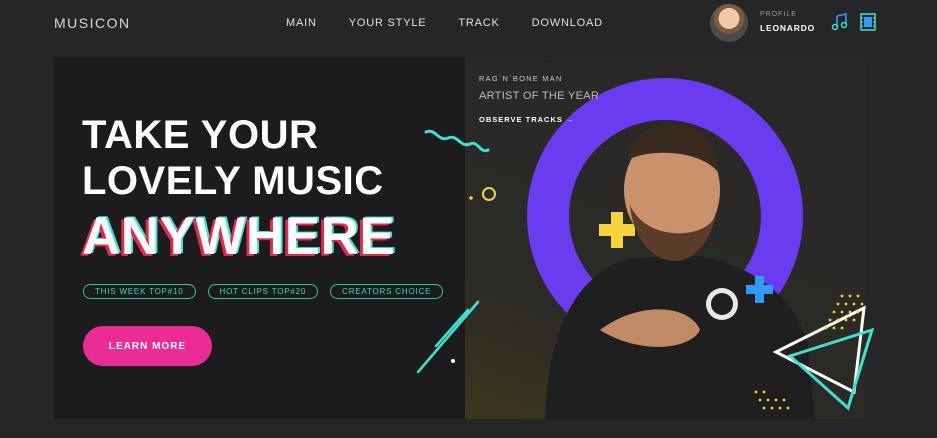 Image resolution: width=937 pixels, height=438 pixels. Describe the element at coordinates (301, 23) in the screenshot. I see `nav-item-main: MAIN` at that location.